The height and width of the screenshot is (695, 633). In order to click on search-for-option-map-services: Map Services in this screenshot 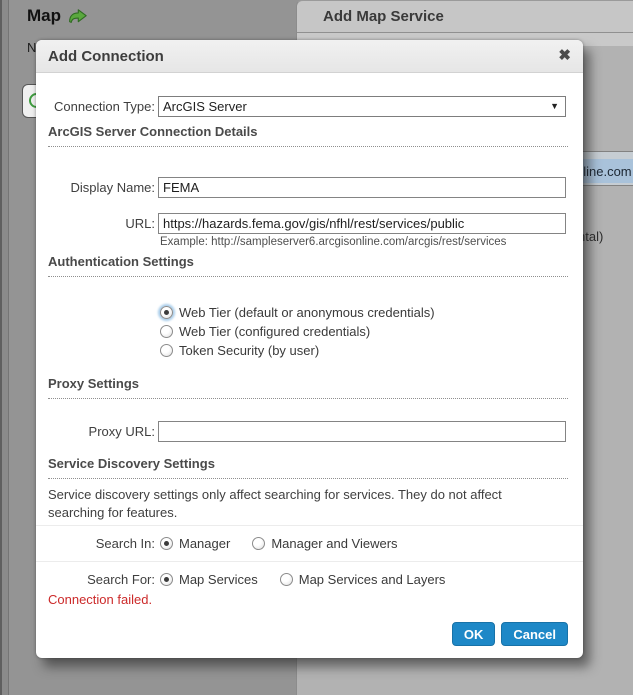, I will do `click(209, 579)`.